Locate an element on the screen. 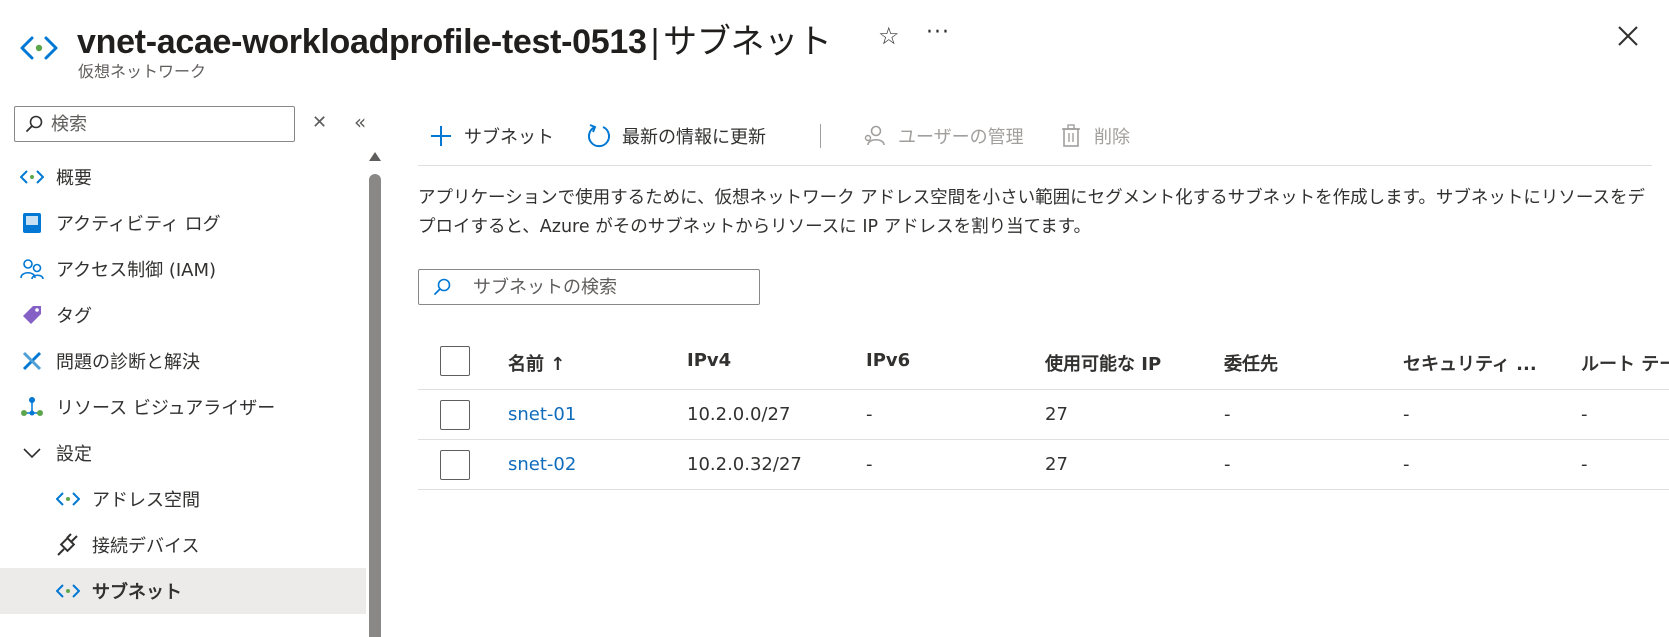 This screenshot has width=1669, height=637. more-options-icon: ··· is located at coordinates (938, 32).